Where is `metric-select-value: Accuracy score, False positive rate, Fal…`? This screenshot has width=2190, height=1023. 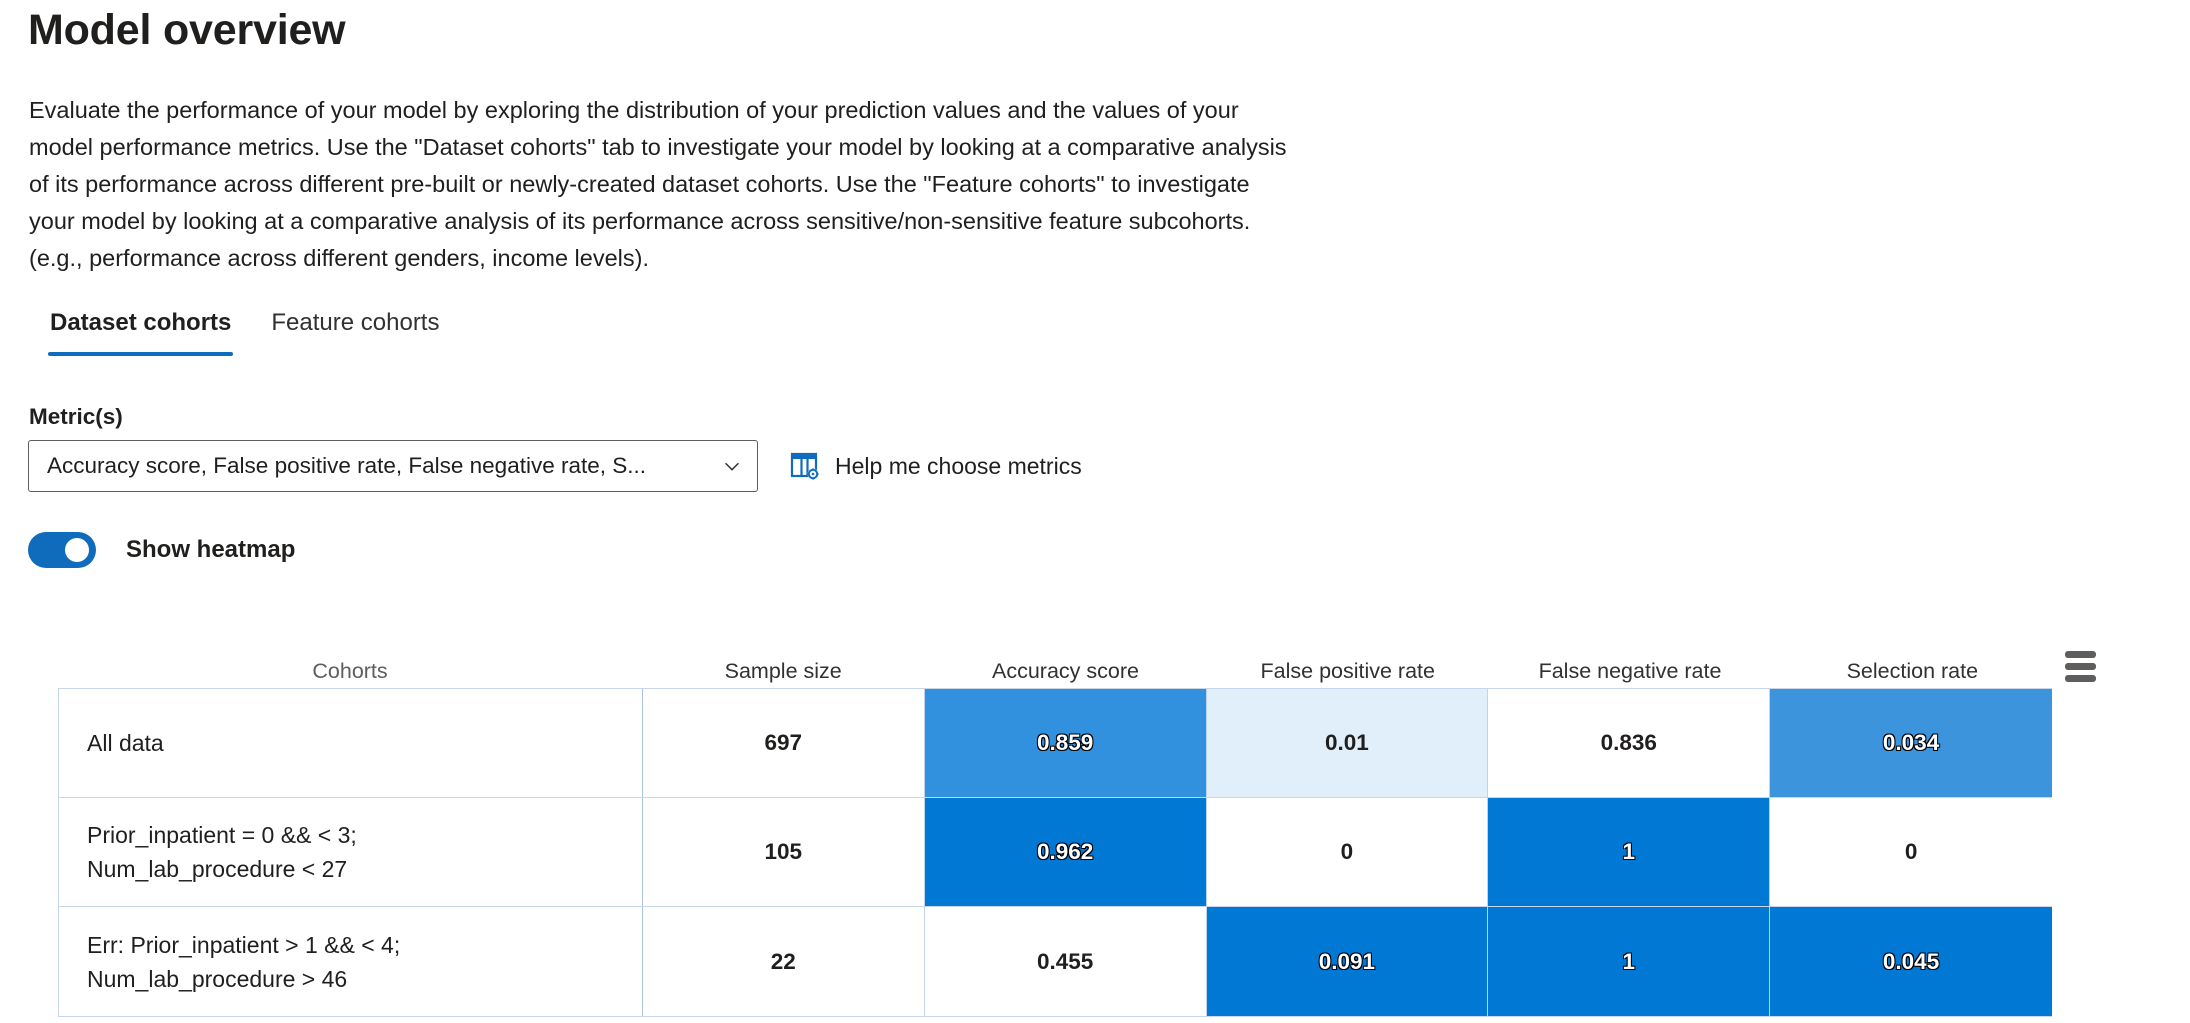
metric-select-value: Accuracy score, False positive rate, Fal… is located at coordinates (347, 465).